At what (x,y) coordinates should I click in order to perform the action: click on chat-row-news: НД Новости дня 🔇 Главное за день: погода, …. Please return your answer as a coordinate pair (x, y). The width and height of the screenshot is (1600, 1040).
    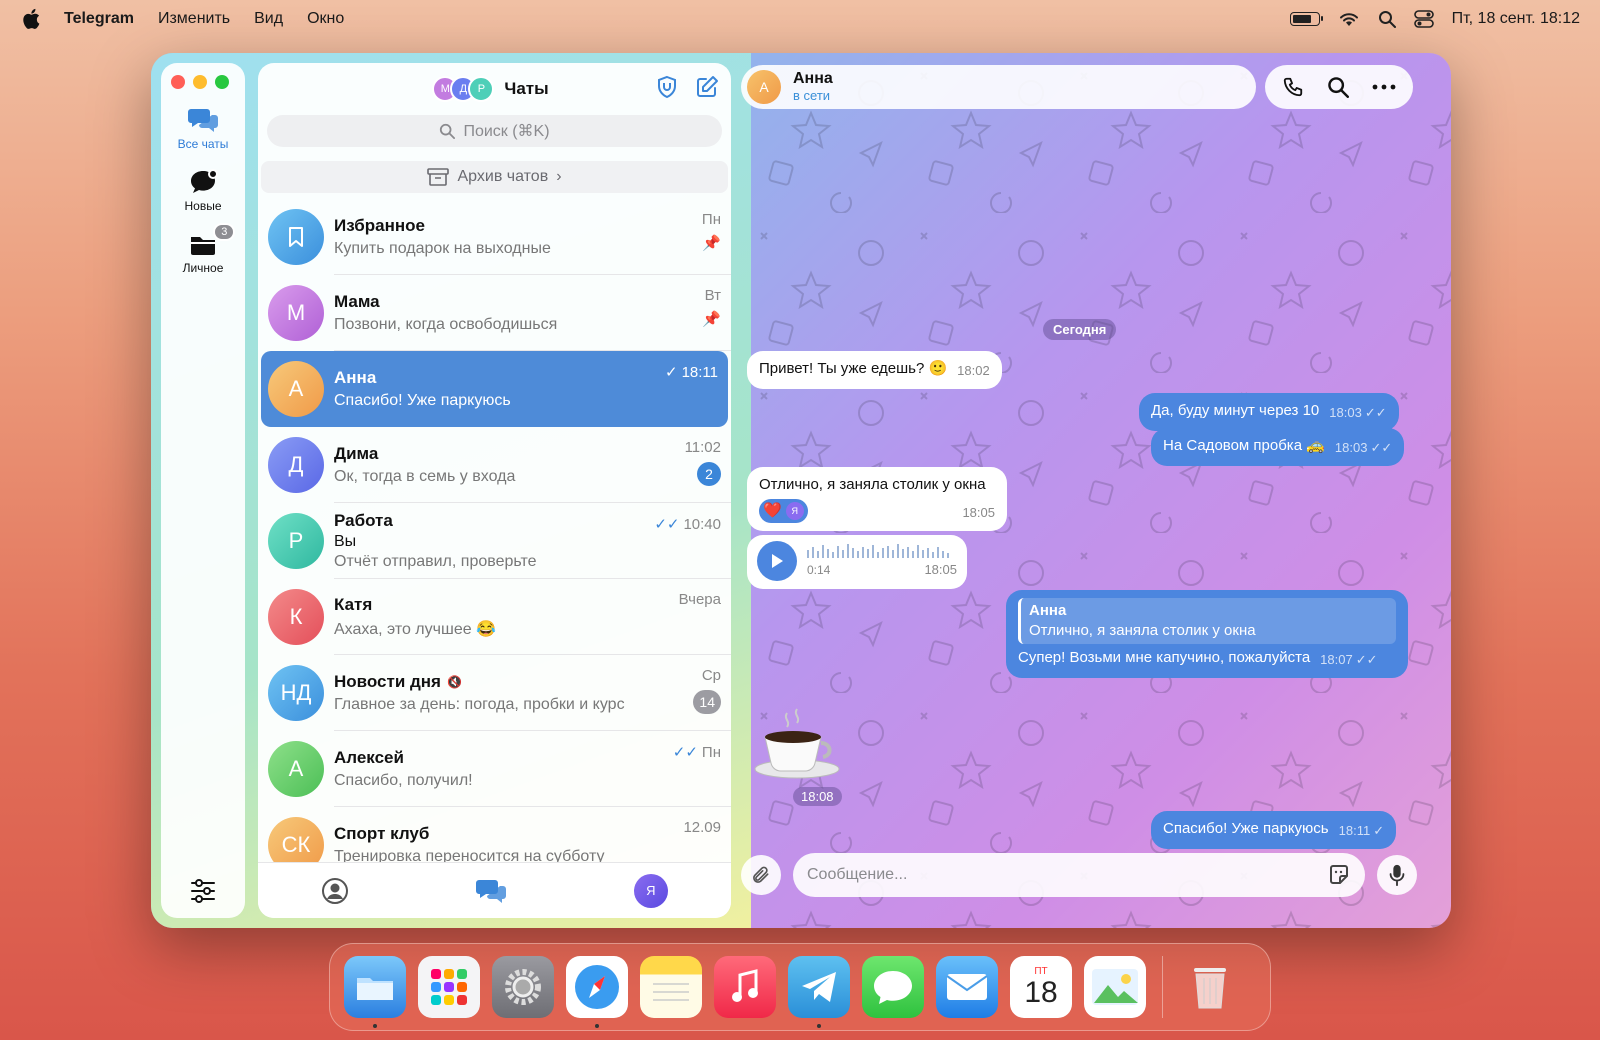
    Looking at the image, I should click on (494, 693).